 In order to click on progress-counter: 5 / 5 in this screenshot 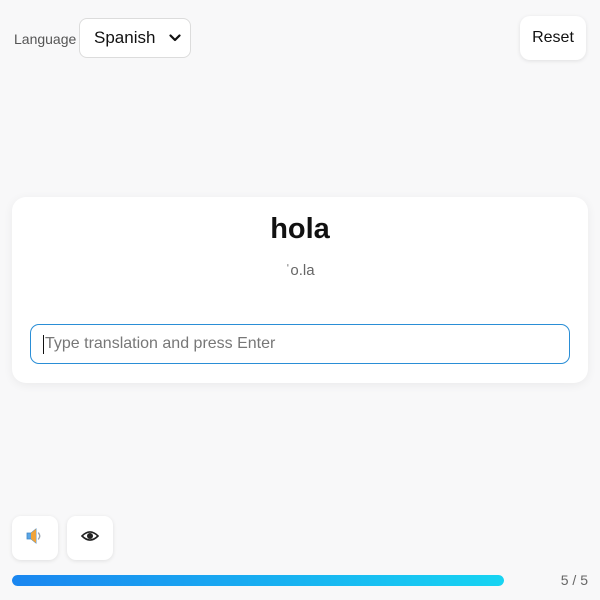, I will do `click(574, 580)`.